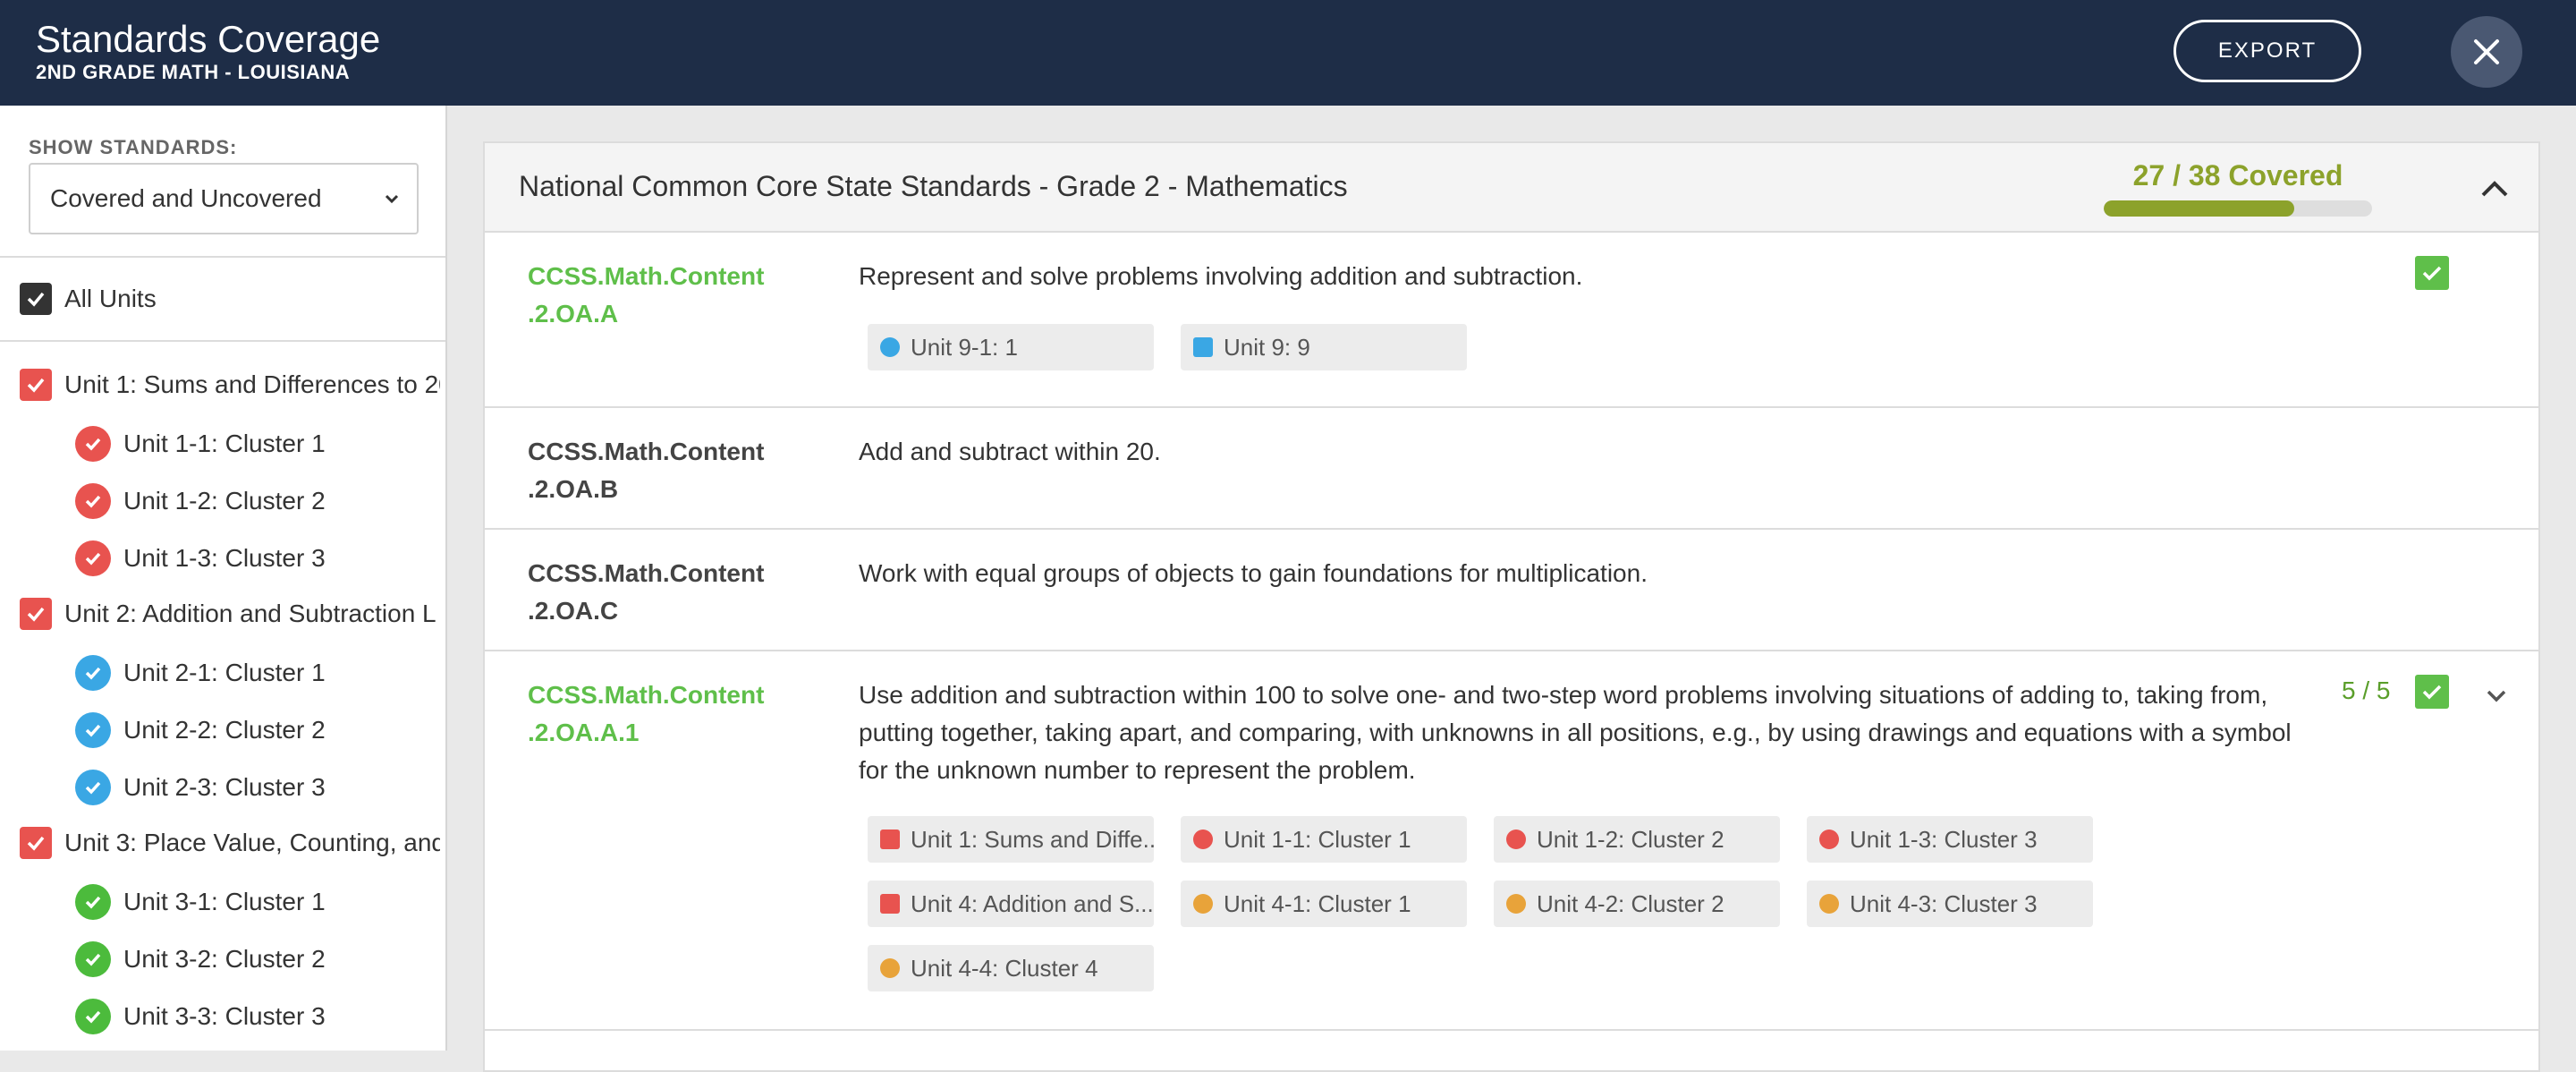 The width and height of the screenshot is (2576, 1072). What do you see at coordinates (200, 959) in the screenshot?
I see `cluster-checkbox: Unit 3-2: Cluster 2` at bounding box center [200, 959].